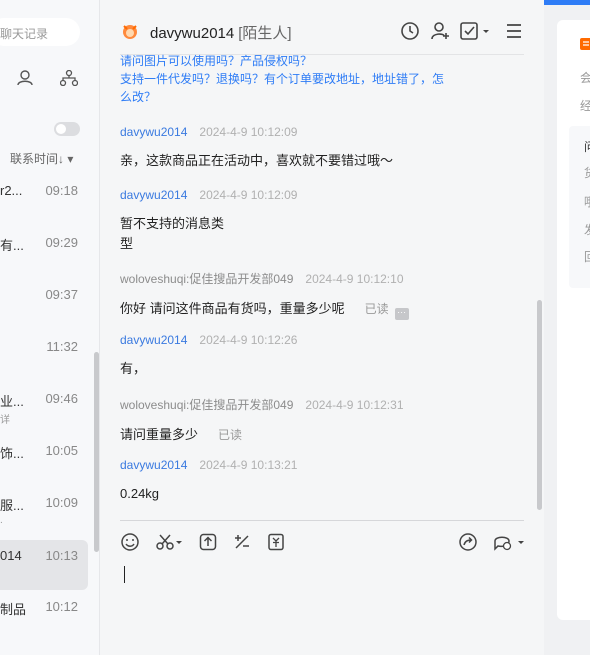 The height and width of the screenshot is (655, 590). Describe the element at coordinates (44, 244) in the screenshot. I see `conversation-item: 有... 09:29` at that location.